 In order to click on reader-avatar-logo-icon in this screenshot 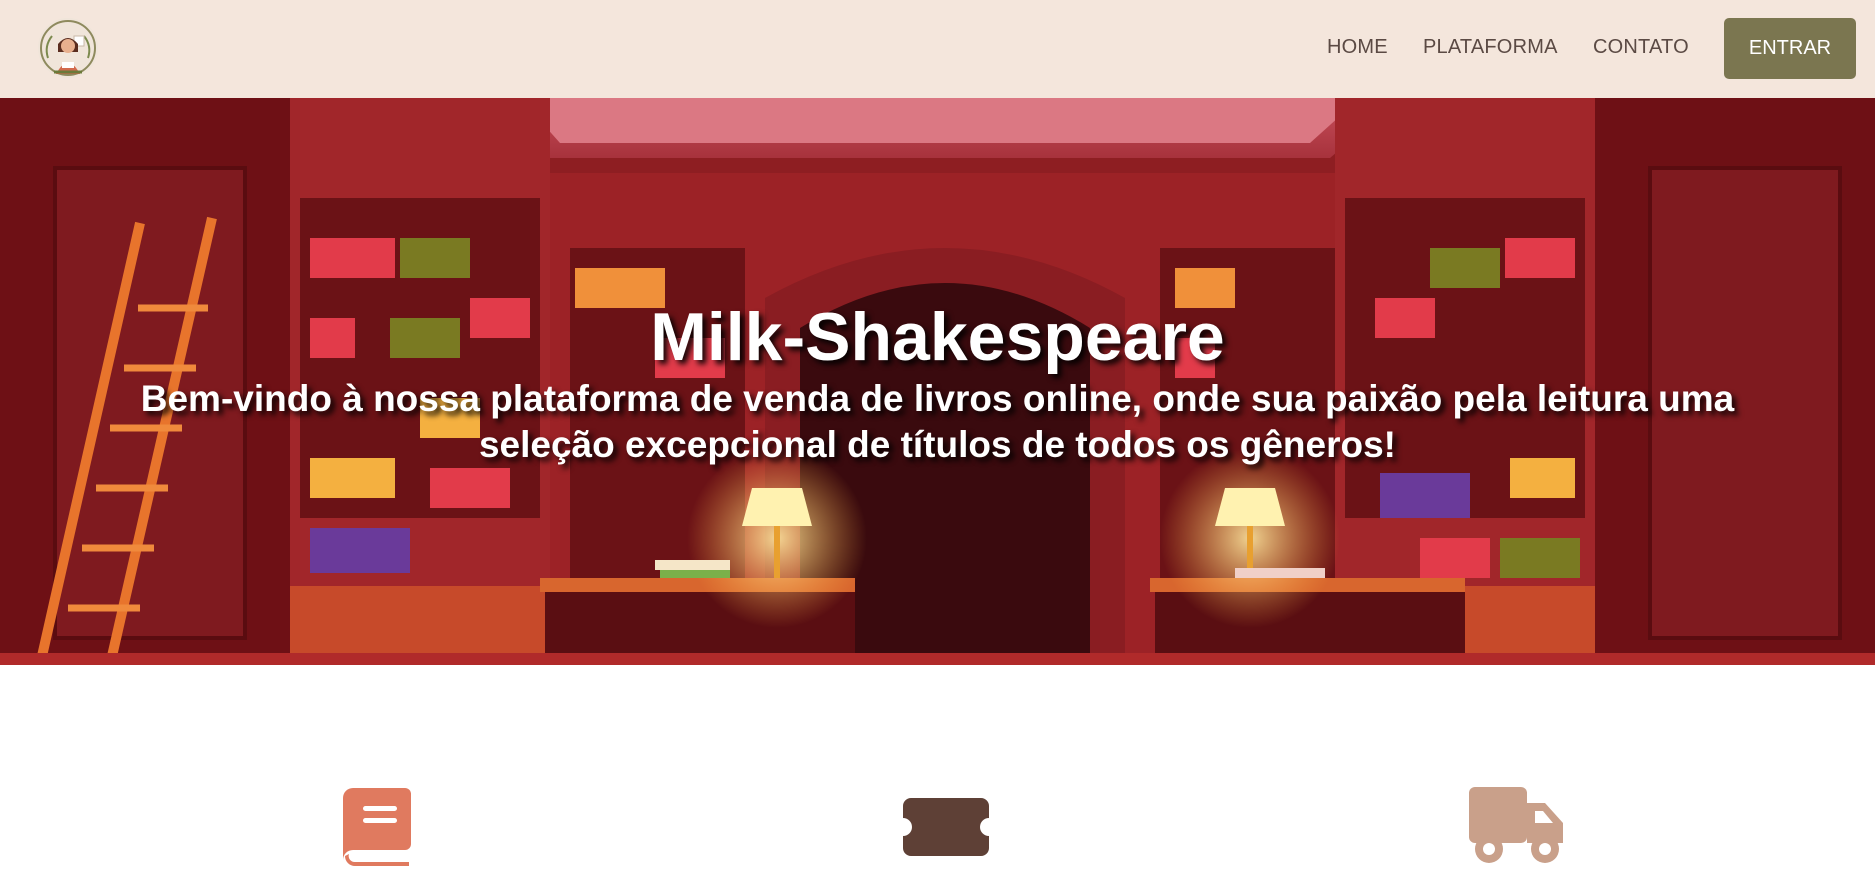, I will do `click(68, 48)`.